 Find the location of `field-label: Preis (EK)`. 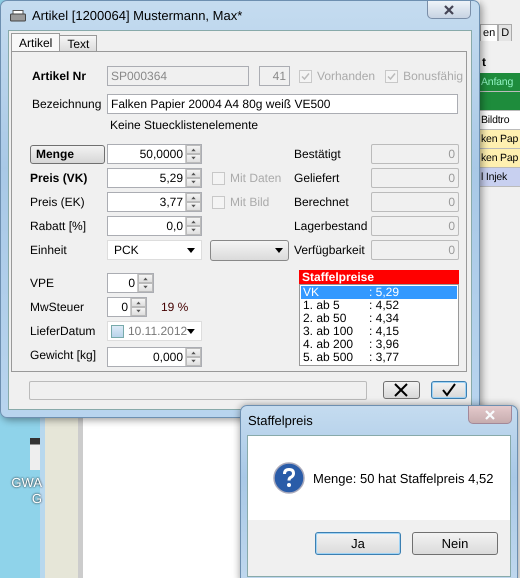

field-label: Preis (EK) is located at coordinates (58, 202).